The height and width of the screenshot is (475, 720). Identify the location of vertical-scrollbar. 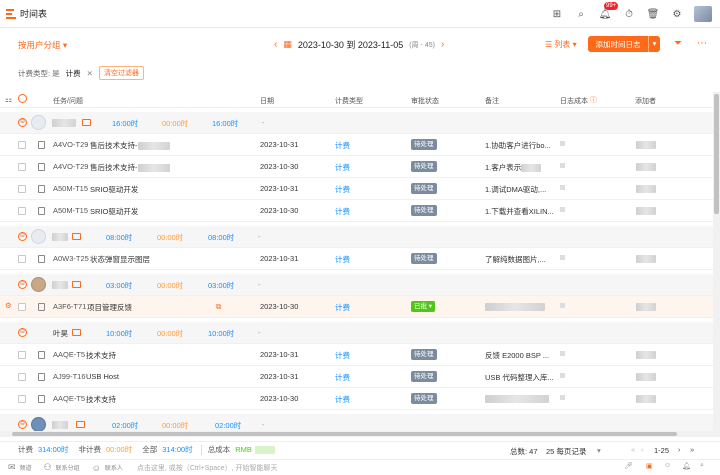
(716, 264).